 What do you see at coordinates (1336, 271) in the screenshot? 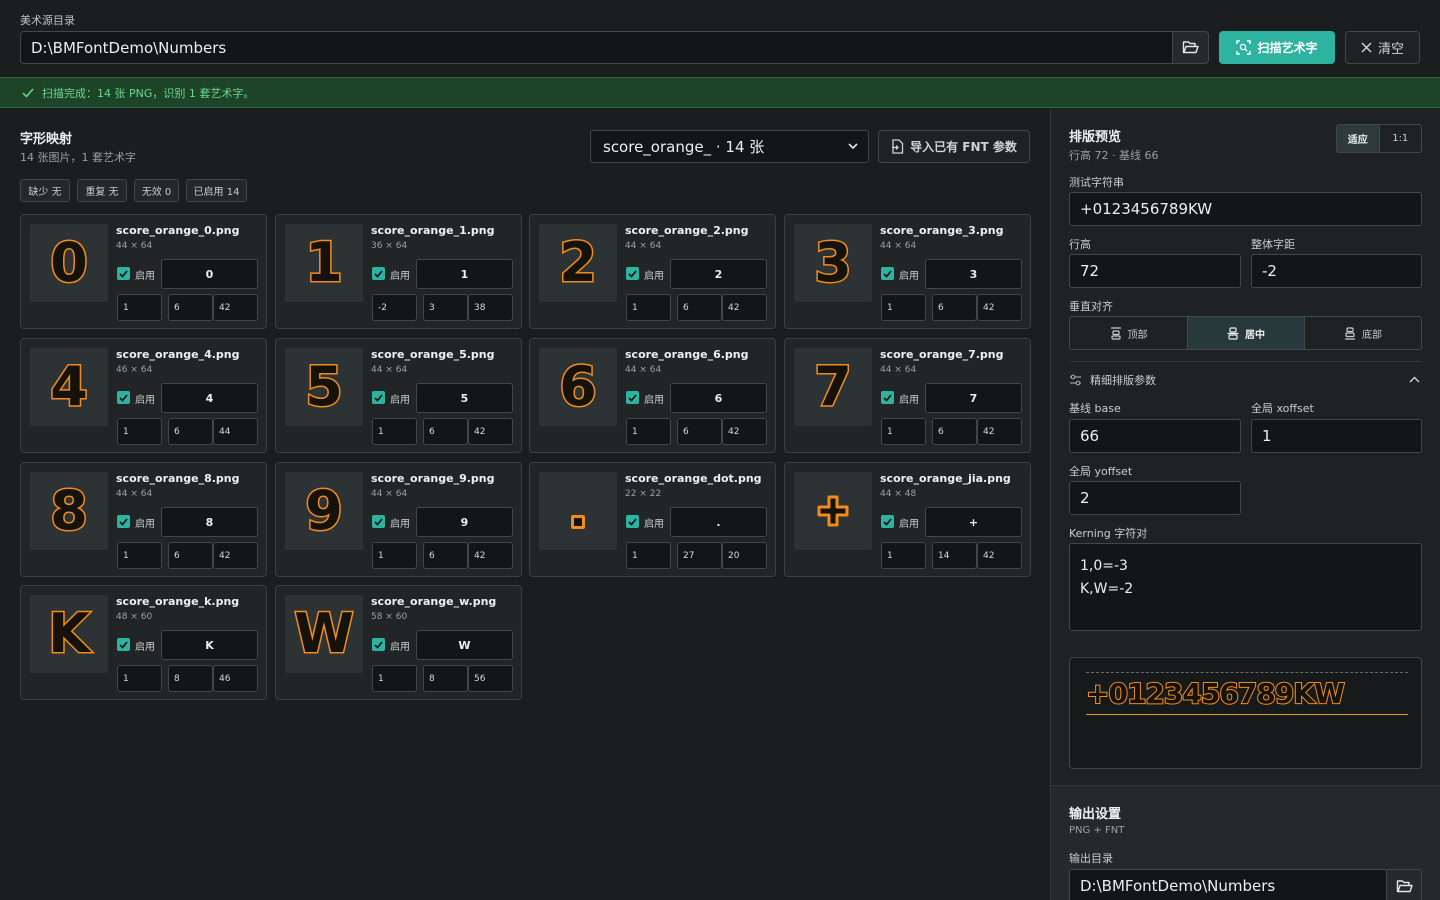
I see `spacing-input: -2` at bounding box center [1336, 271].